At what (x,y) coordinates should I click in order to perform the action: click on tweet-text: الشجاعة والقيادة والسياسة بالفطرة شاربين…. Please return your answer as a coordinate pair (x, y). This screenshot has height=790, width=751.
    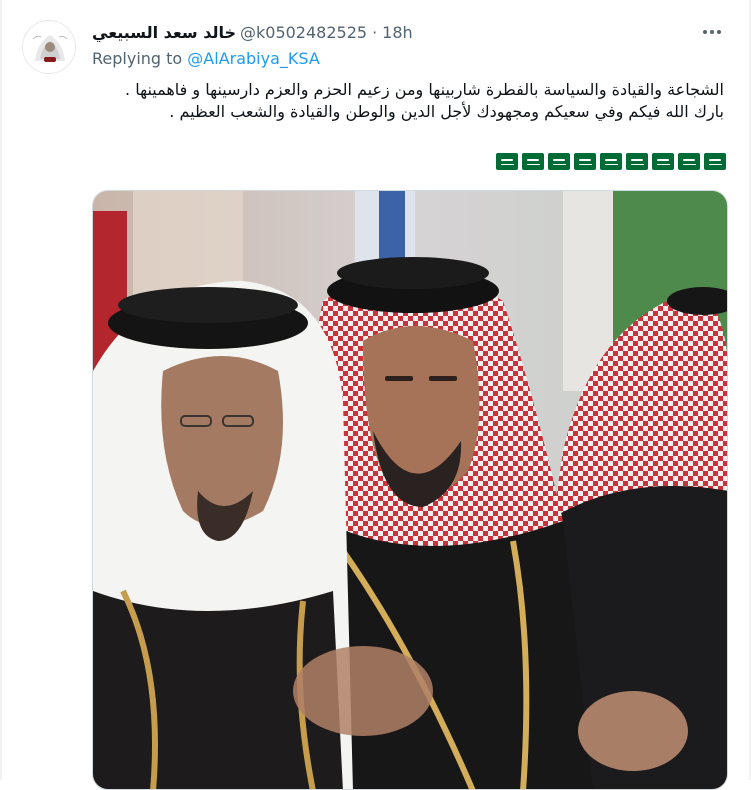
    Looking at the image, I should click on (408, 101).